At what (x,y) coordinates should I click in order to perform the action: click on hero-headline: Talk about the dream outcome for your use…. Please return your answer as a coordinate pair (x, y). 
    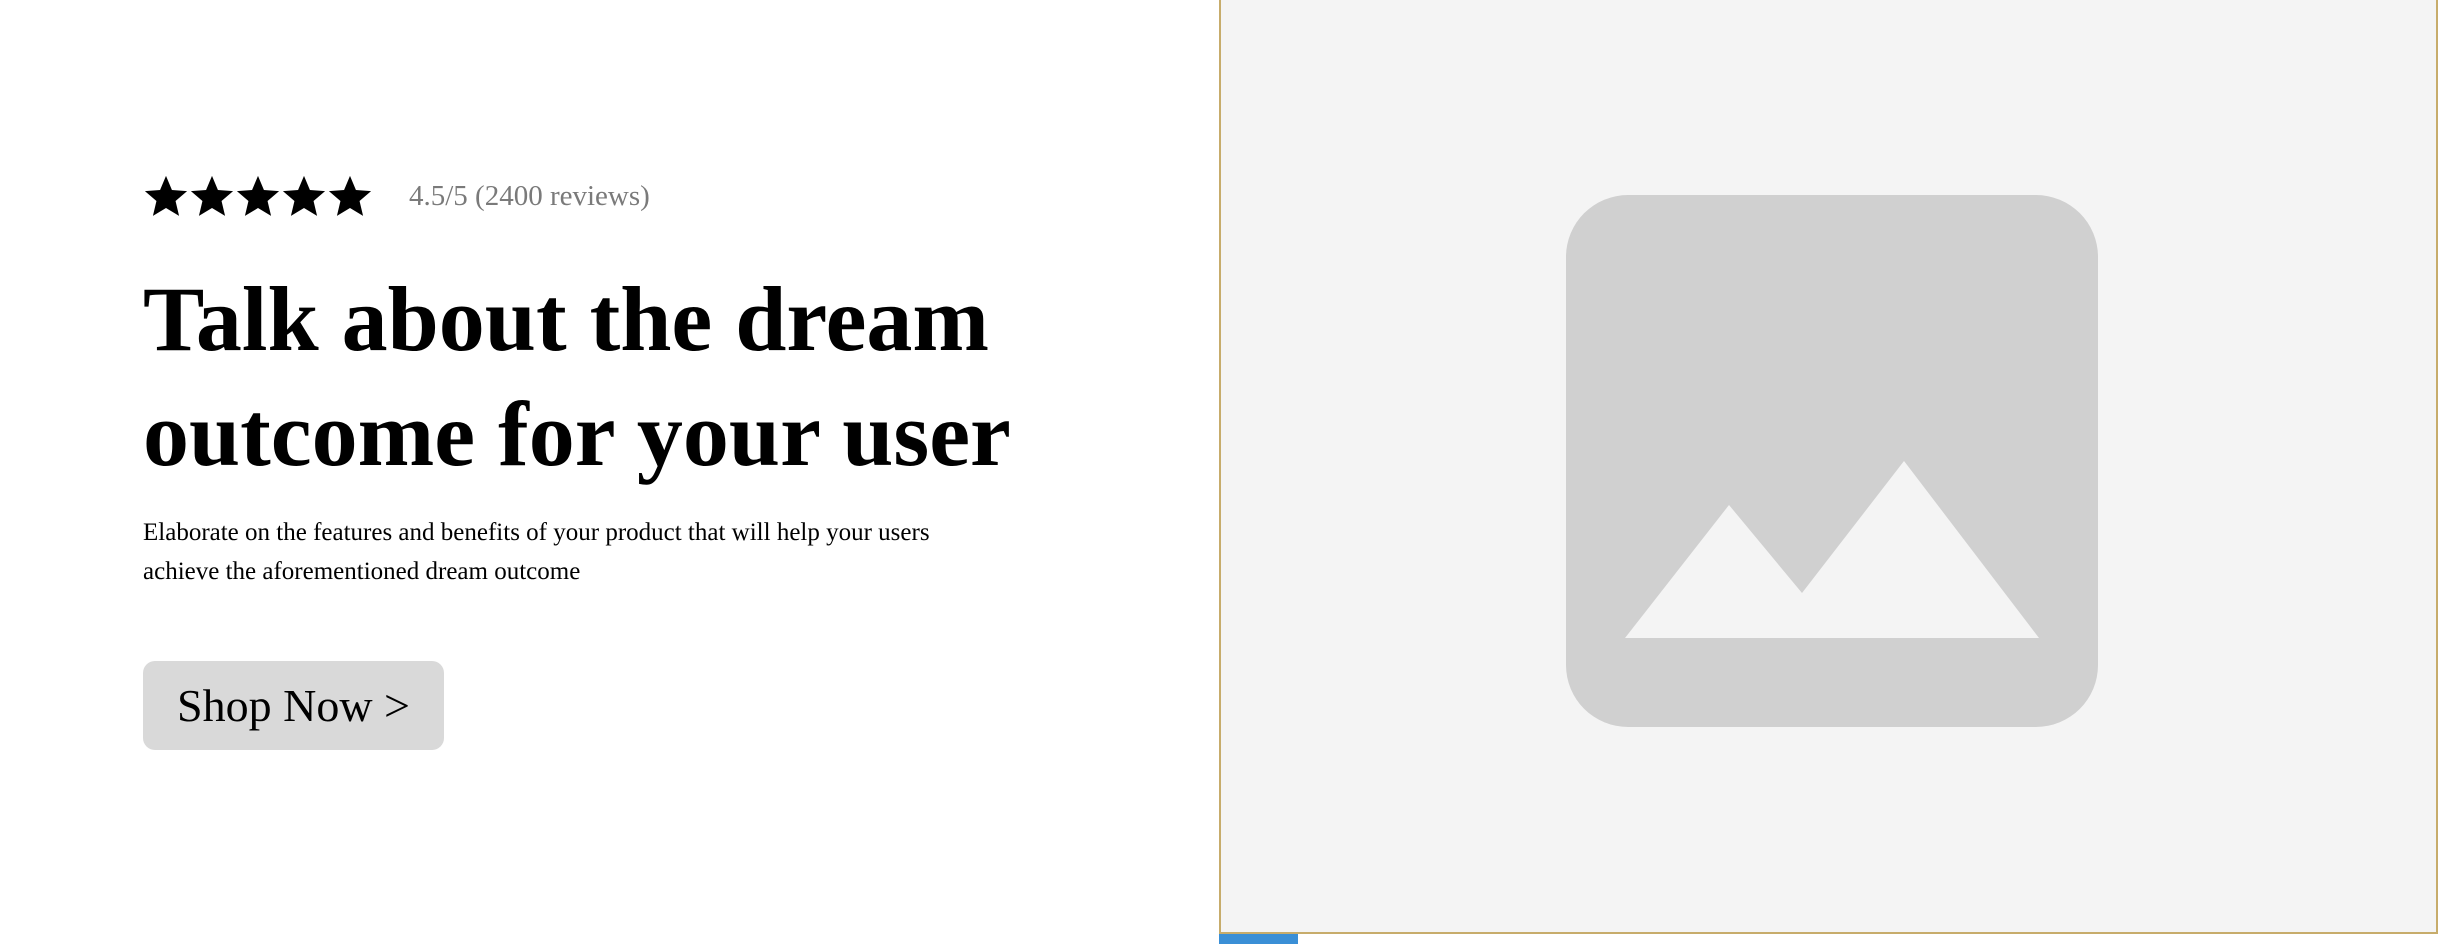
    Looking at the image, I should click on (633, 377).